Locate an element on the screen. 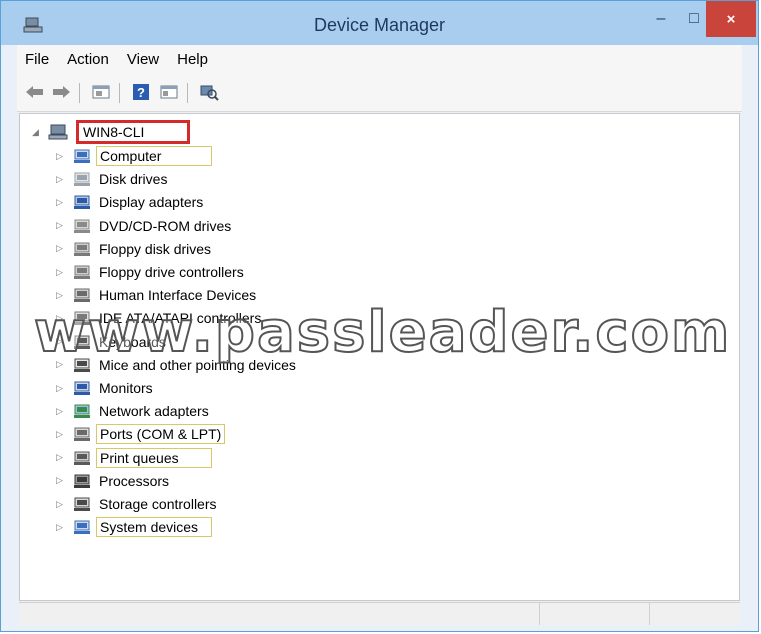  tree-item: ▷ IDE ATA/ATAPI controllers is located at coordinates (160, 318).